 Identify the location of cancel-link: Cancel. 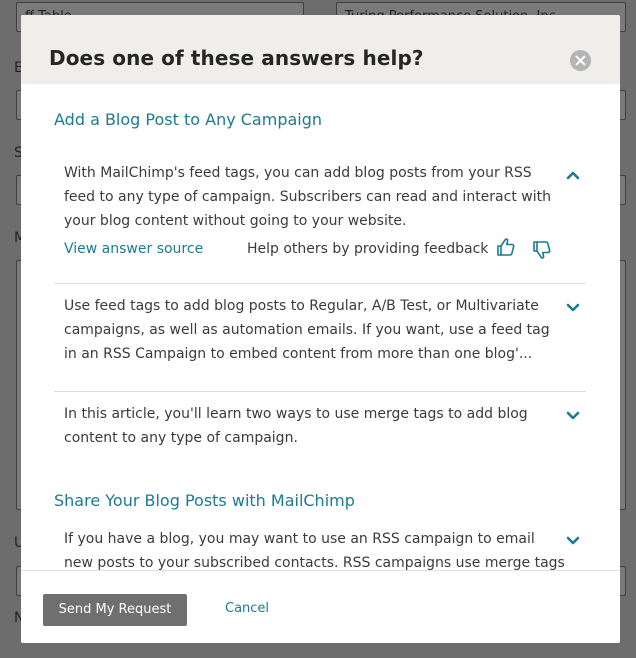
(247, 608).